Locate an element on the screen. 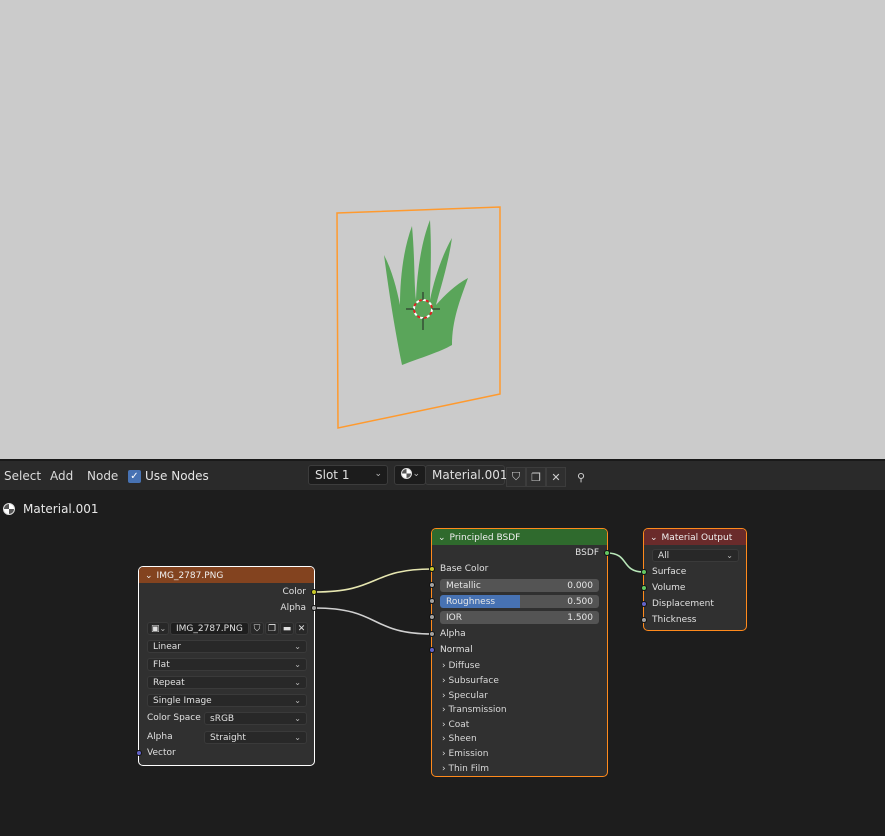 This screenshot has width=885, height=836. panel-subsurface-label: Subsurface is located at coordinates (473, 681).